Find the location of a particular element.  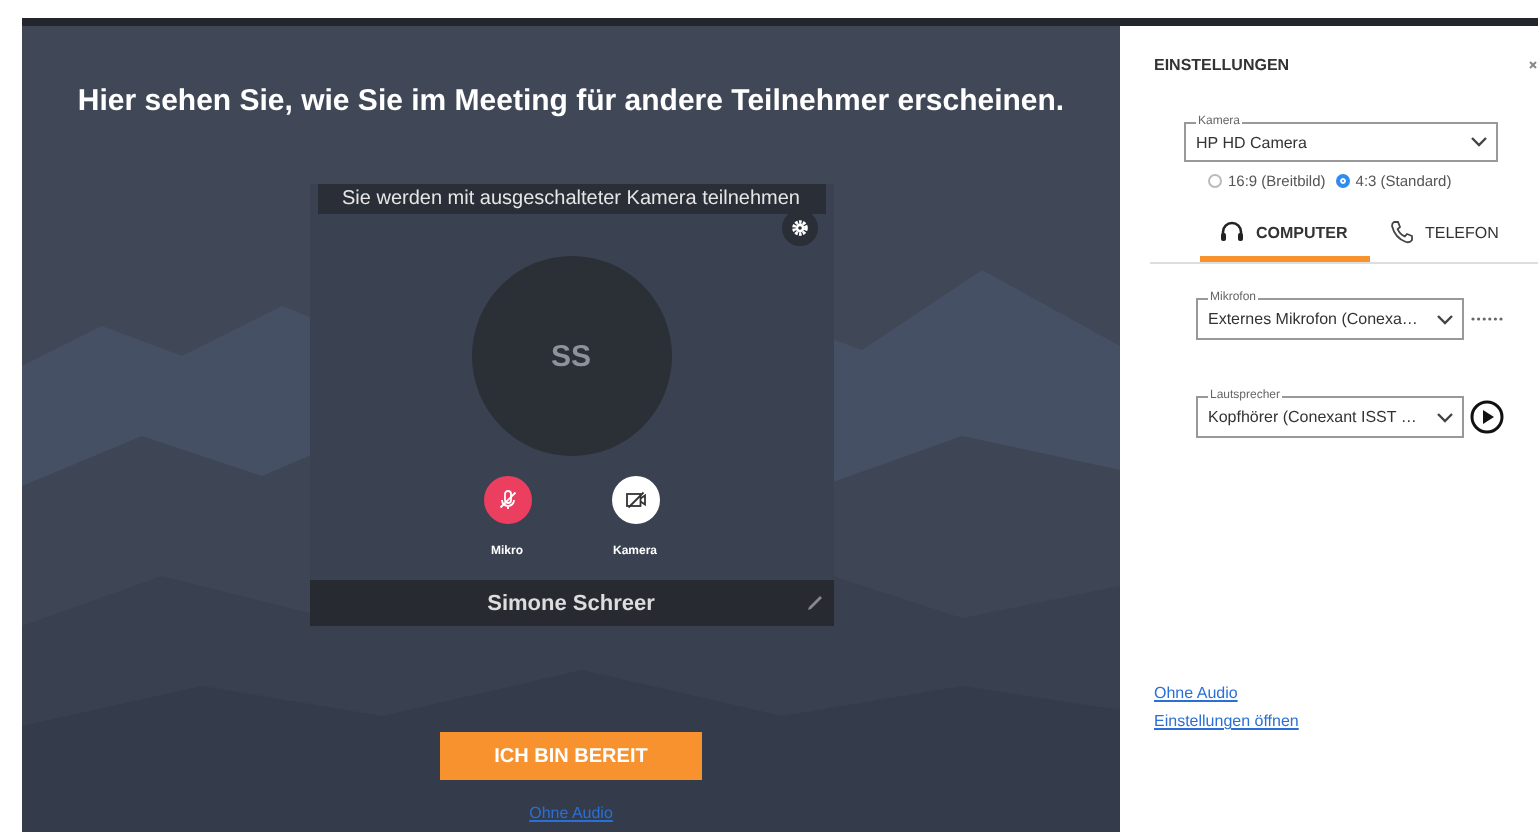

audio-tab: TELEFON is located at coordinates (1453, 235).